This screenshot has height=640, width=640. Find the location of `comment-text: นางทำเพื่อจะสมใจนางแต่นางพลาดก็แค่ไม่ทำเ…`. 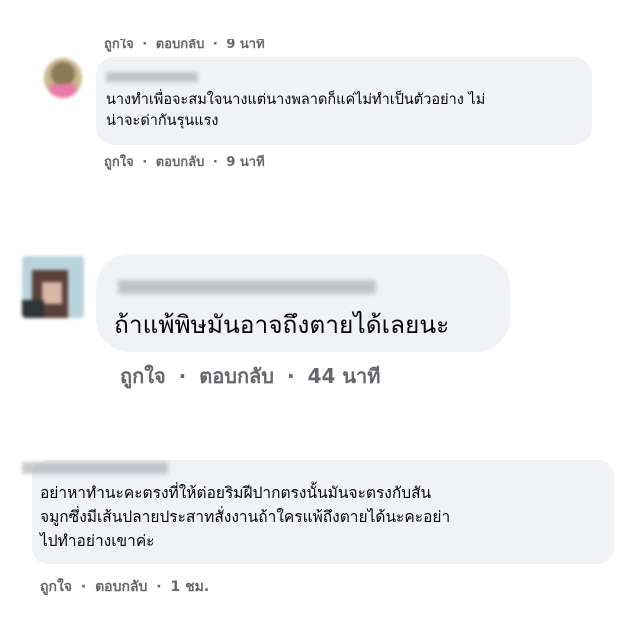

comment-text: นางทำเพื่อจะสมใจนางแต่นางพลาดก็แค่ไม่ทำเ… is located at coordinates (346, 111).